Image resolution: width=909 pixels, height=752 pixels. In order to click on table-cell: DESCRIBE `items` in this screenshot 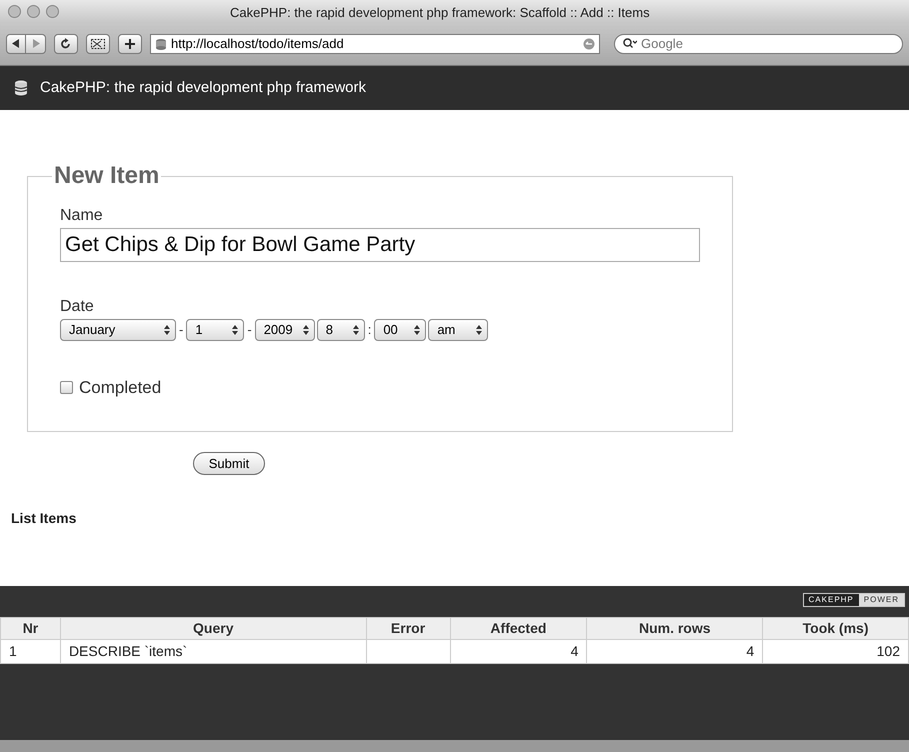, I will do `click(213, 652)`.